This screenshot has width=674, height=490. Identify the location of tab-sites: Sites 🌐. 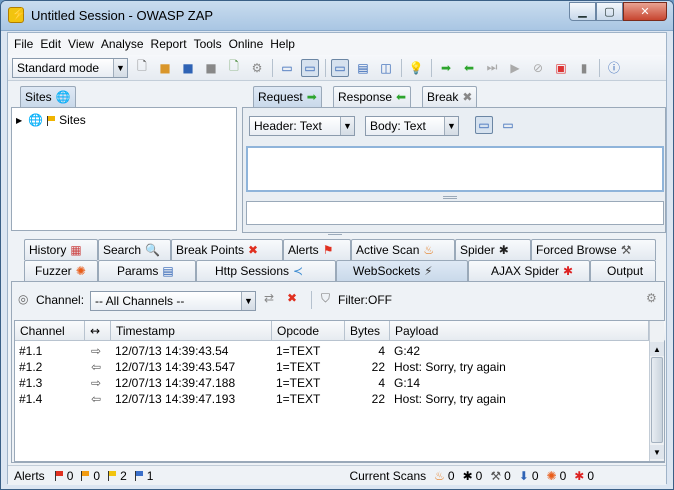
(48, 96).